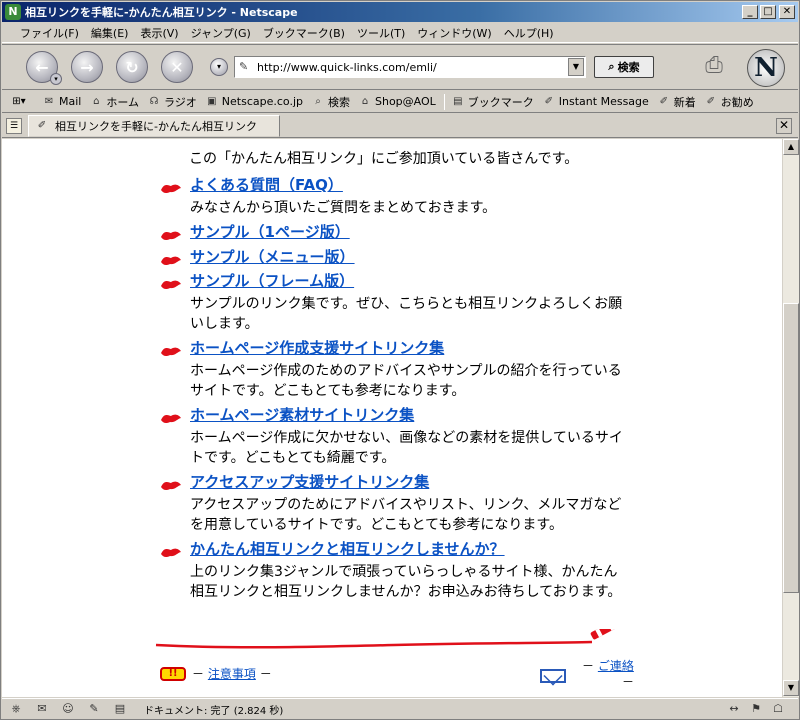  I want to click on forward-button: →, so click(87, 67).